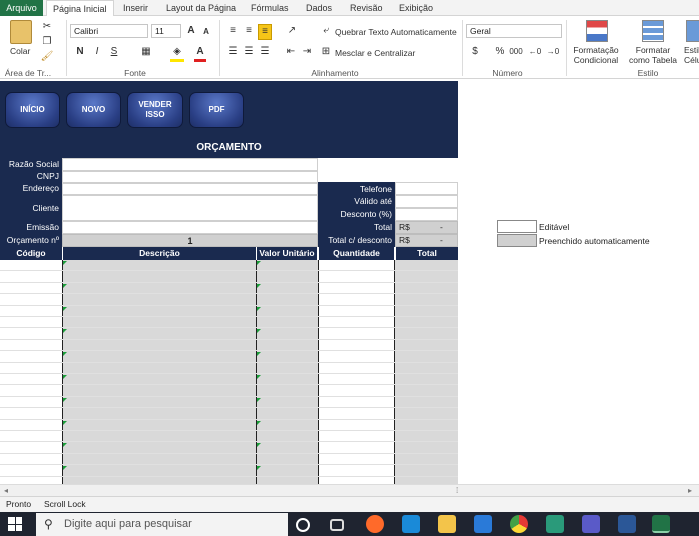 The height and width of the screenshot is (536, 699). What do you see at coordinates (627, 524) in the screenshot?
I see `word-icon` at bounding box center [627, 524].